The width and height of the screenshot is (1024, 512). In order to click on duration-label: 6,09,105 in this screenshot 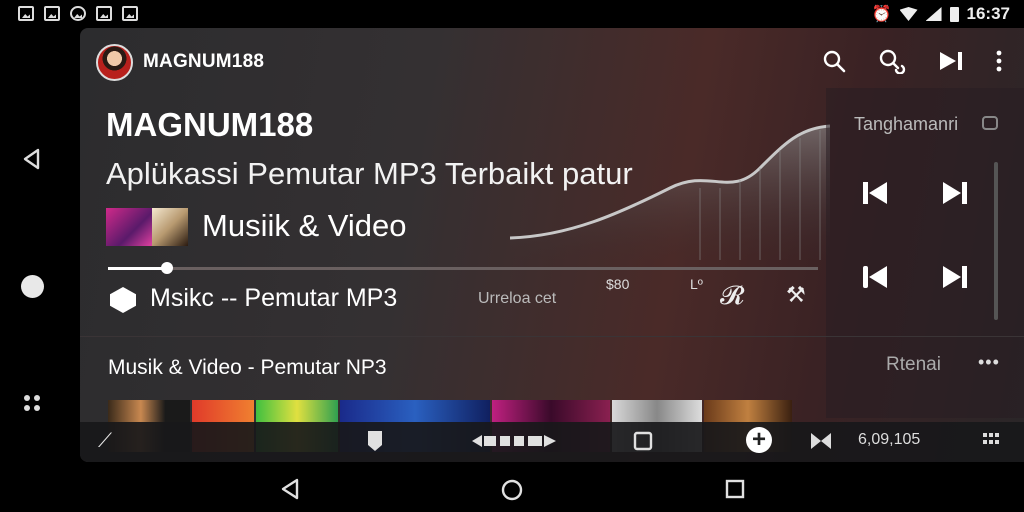, I will do `click(889, 439)`.